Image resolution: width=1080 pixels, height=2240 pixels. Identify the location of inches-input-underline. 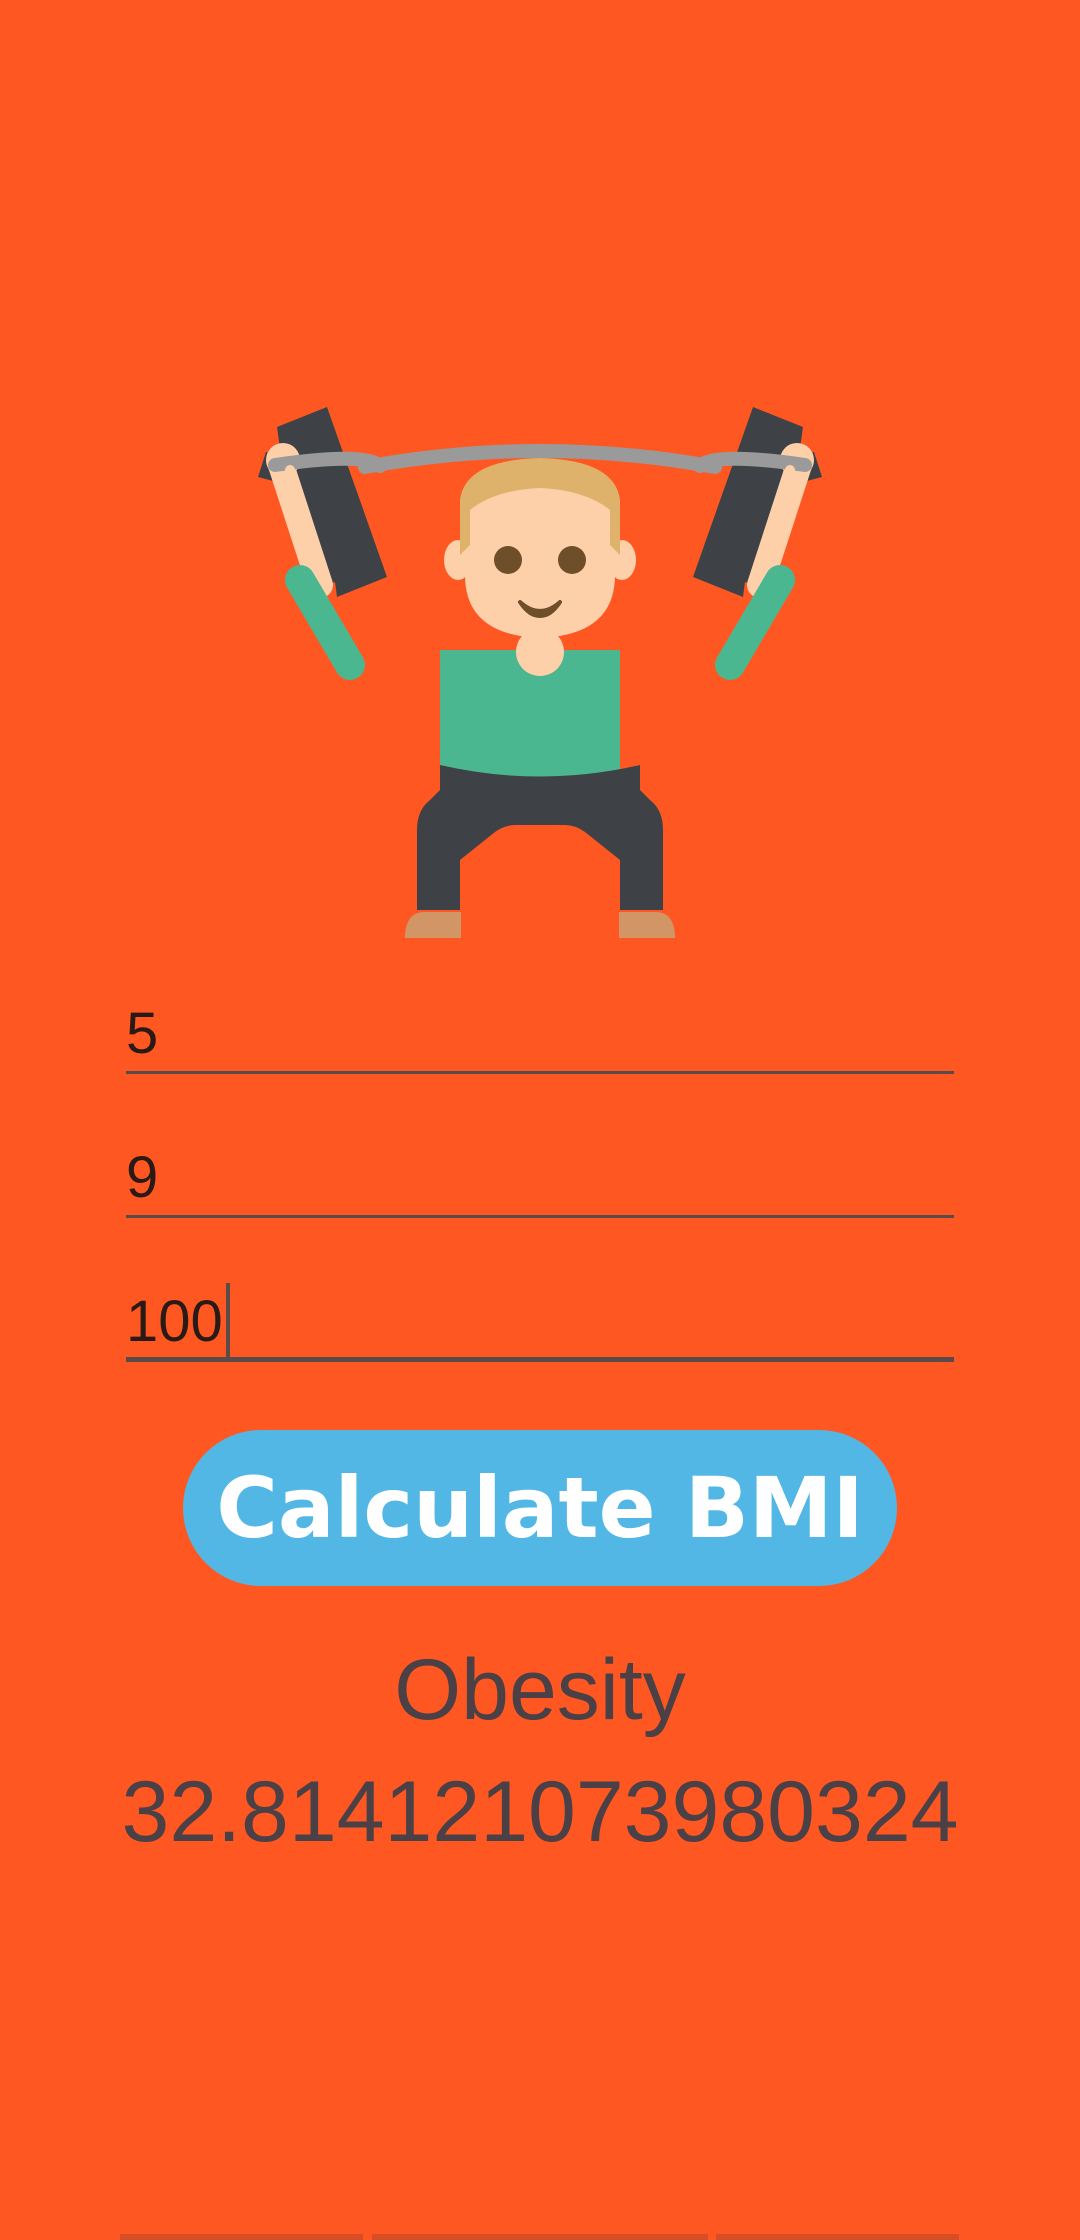
(540, 1216).